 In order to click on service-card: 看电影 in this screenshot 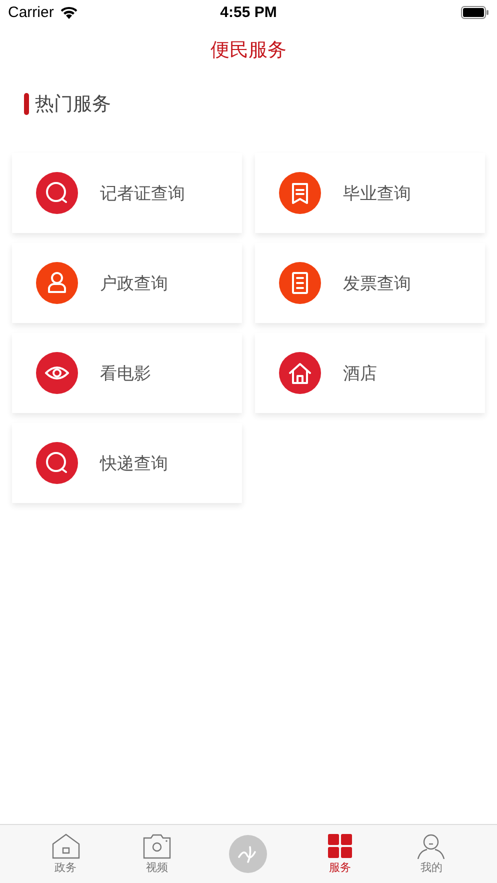, I will do `click(127, 373)`.